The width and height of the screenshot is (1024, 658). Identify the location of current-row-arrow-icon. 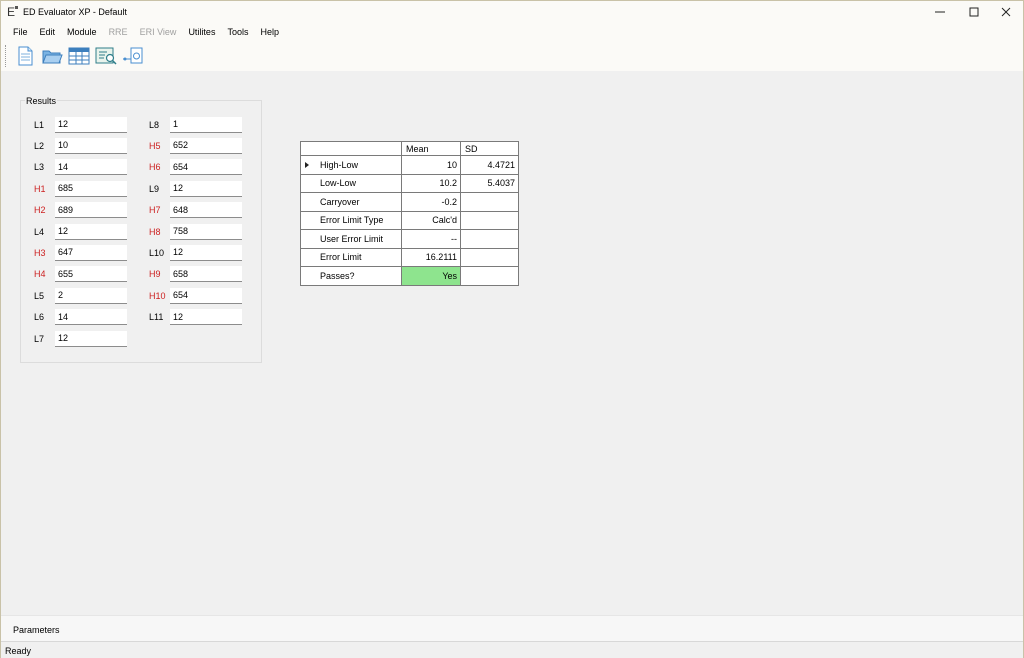
(307, 165).